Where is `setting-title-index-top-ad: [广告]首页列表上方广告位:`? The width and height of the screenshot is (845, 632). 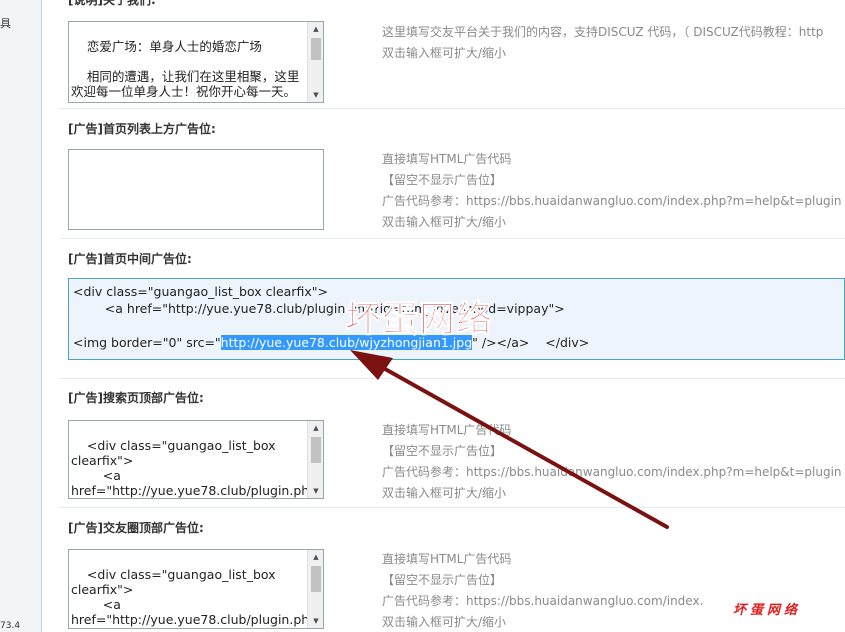 setting-title-index-top-ad: [广告]首页列表上方广告位: is located at coordinates (142, 129).